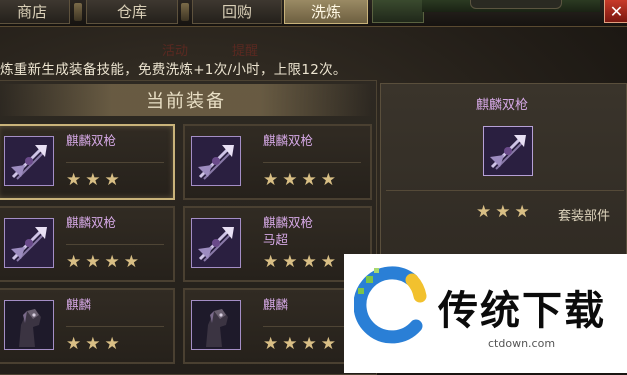 This screenshot has height=375, width=627. I want to click on refine-info-text: 炼重新生成装备技能，免费洗炼+1次/小时，上限12次。, so click(173, 70).